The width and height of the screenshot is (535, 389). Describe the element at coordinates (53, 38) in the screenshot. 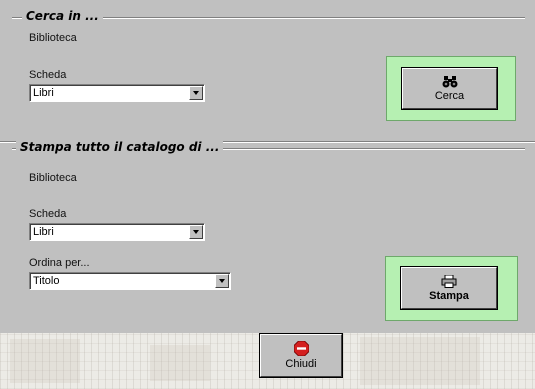

I see `search-library-label: Biblioteca` at that location.